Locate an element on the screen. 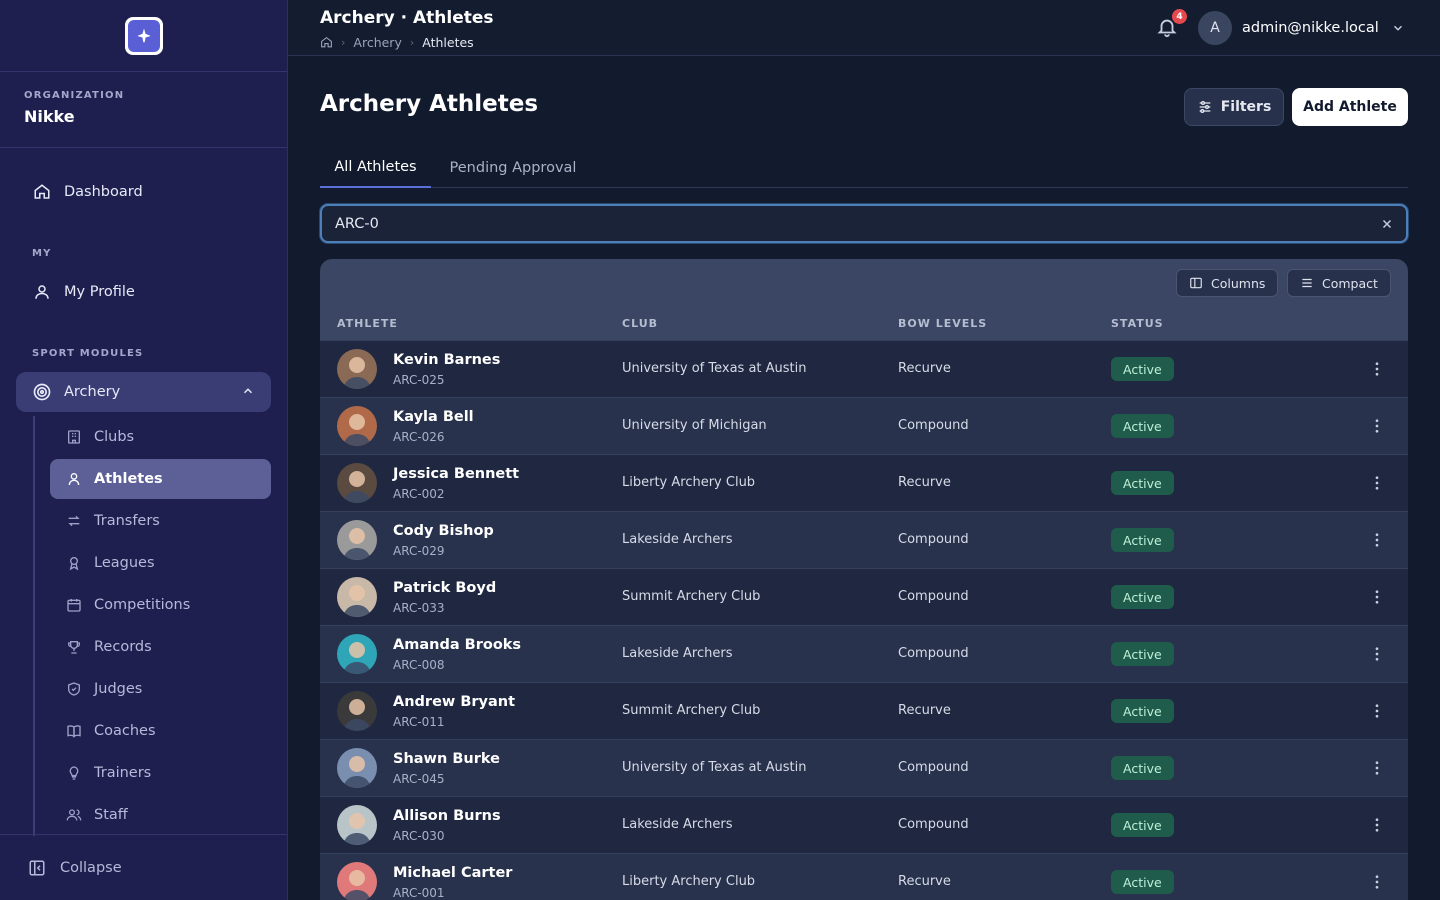 The height and width of the screenshot is (900, 1440). athlete-club: Liberty Archery Club is located at coordinates (689, 881).